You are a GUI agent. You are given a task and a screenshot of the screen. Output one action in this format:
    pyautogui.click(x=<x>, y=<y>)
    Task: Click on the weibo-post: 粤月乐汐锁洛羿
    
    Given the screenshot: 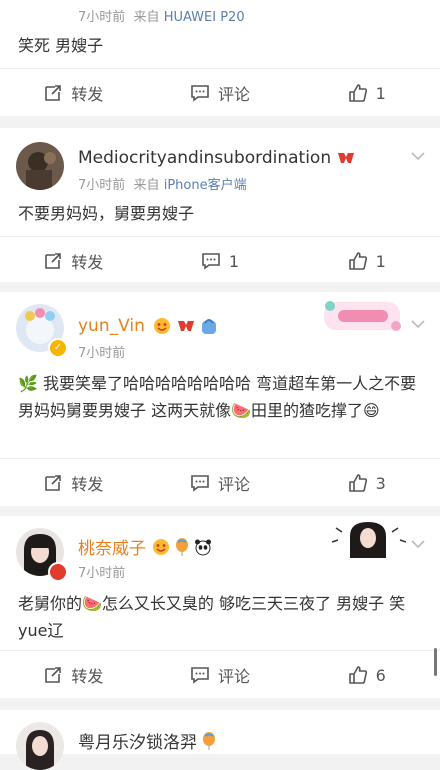 What is the action you would take?
    pyautogui.click(x=220, y=740)
    